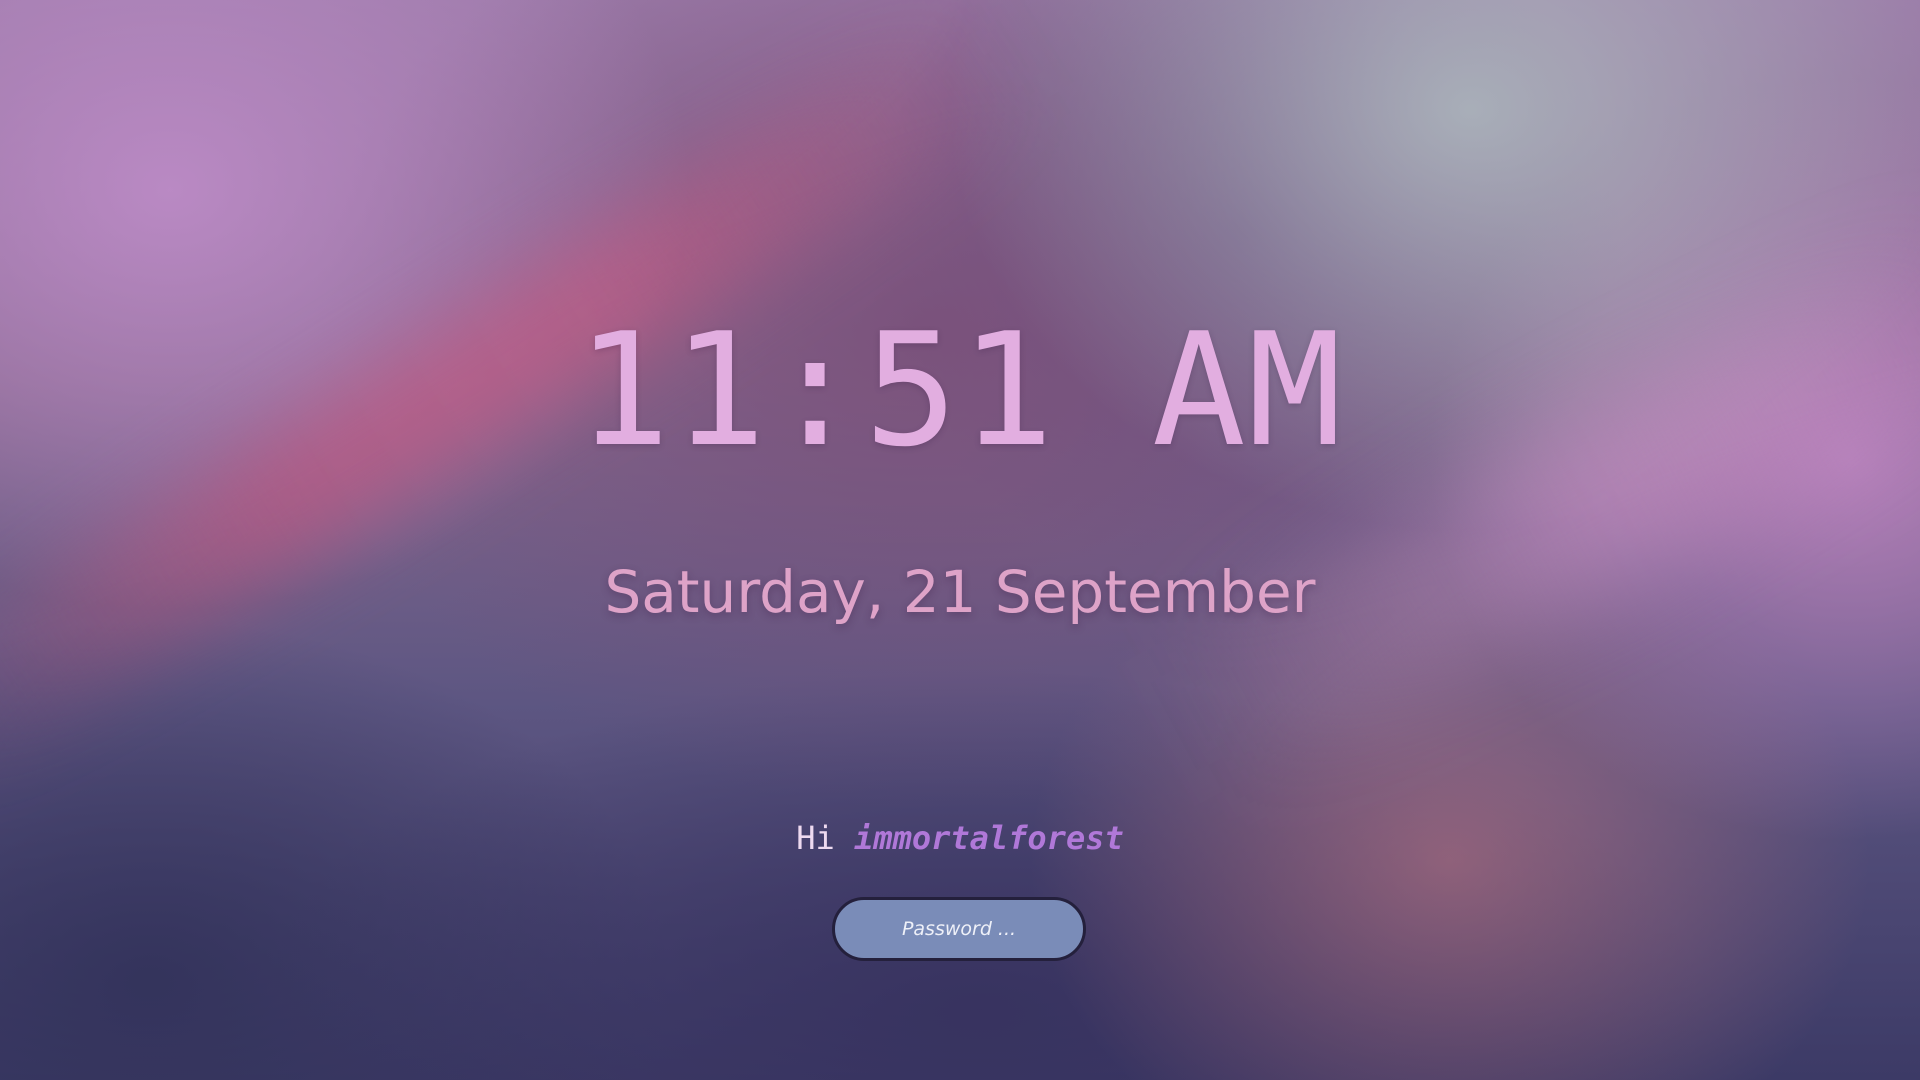 The image size is (1920, 1080). What do you see at coordinates (960, 592) in the screenshot?
I see `date-label: Saturday, 21 September` at bounding box center [960, 592].